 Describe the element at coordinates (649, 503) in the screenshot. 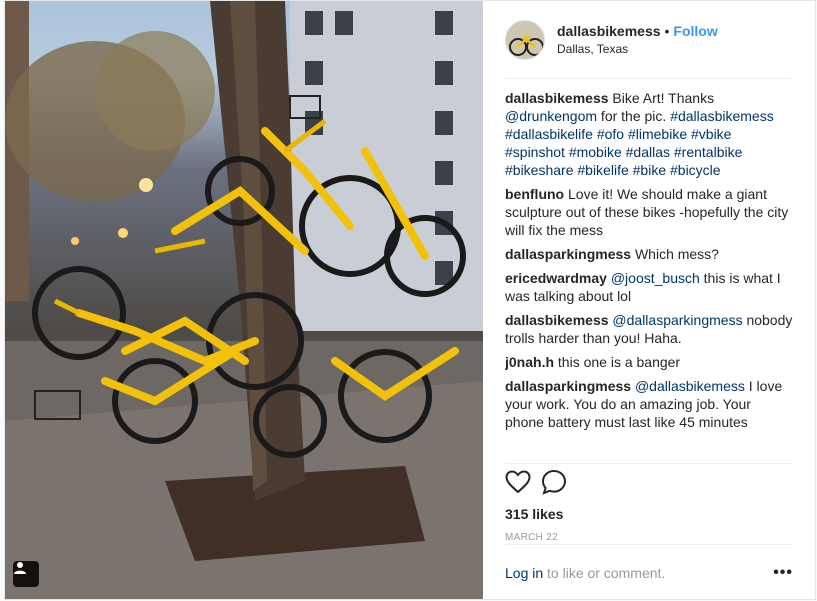

I see `post-actions: 315 likes MARCH 22` at that location.